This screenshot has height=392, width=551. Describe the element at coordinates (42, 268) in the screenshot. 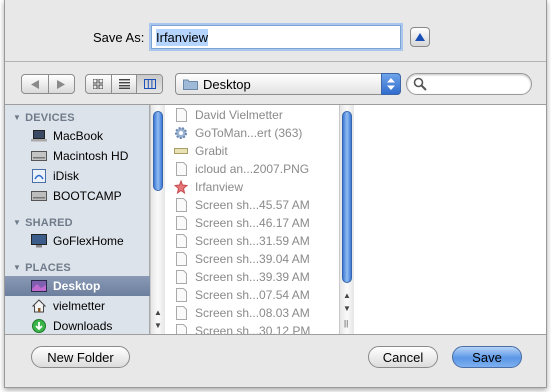

I see `sidebar-section-places: ▼ PLACES` at that location.